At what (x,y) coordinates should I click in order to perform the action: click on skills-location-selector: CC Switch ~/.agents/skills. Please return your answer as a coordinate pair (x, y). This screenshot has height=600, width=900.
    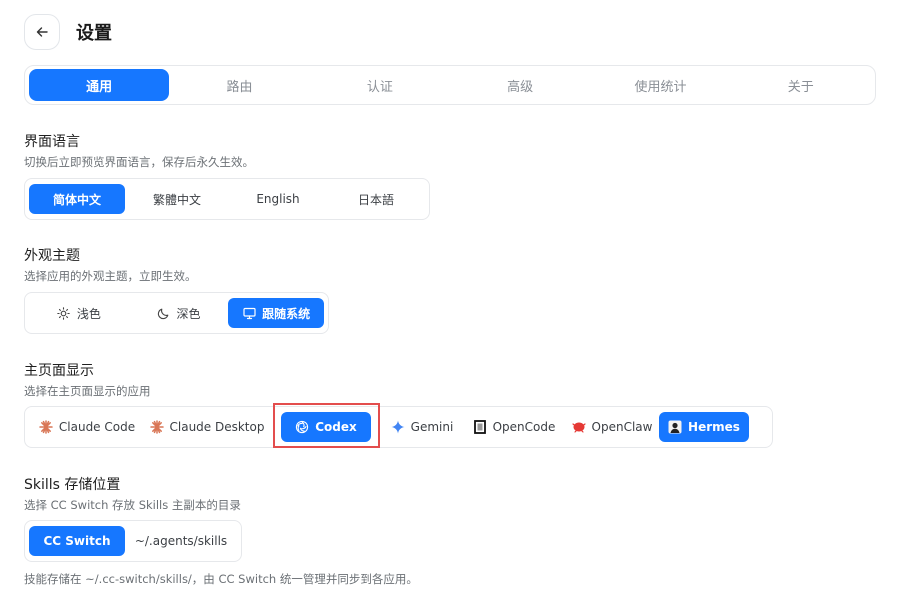
    Looking at the image, I should click on (133, 541).